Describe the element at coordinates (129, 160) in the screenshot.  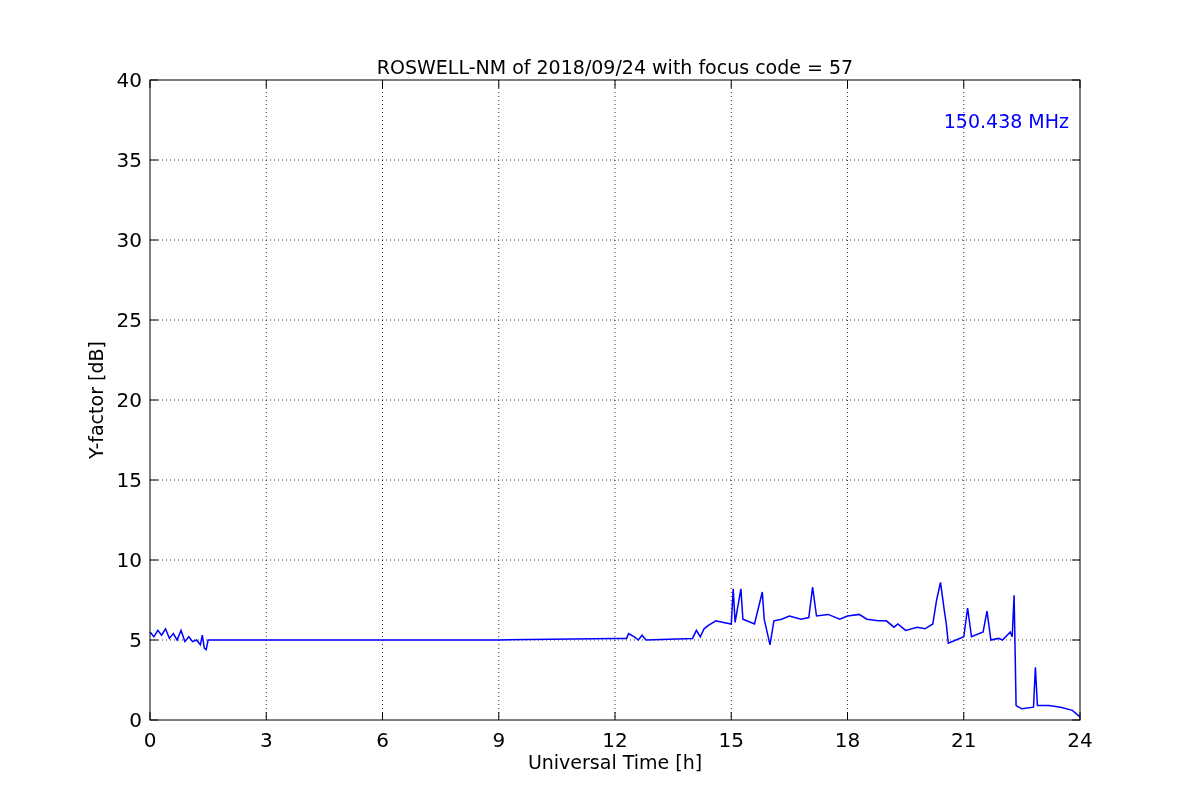
I see `tick-label: 35` at that location.